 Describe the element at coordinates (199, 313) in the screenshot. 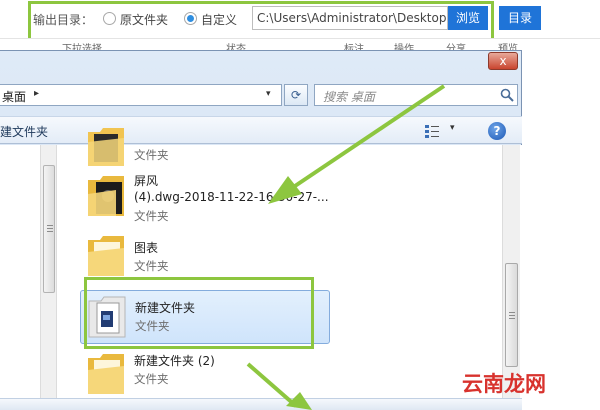

I see `highlight-box-new-folder` at that location.